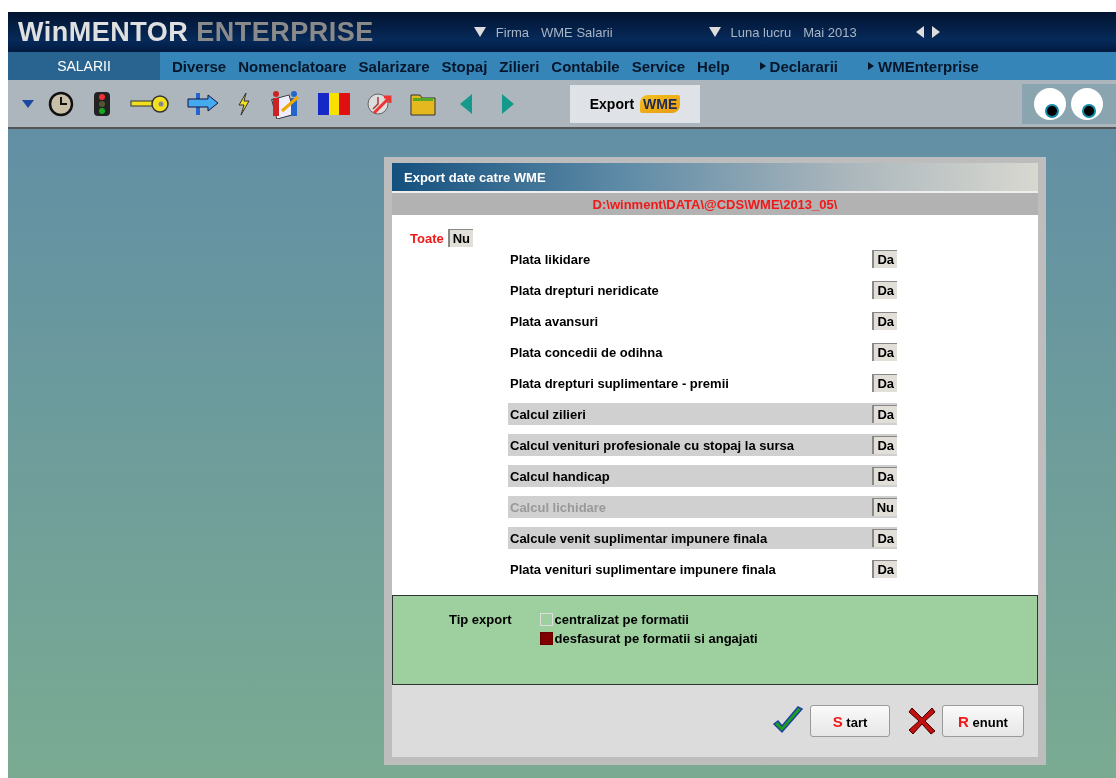  What do you see at coordinates (150, 103) in the screenshot?
I see `key-icon` at bounding box center [150, 103].